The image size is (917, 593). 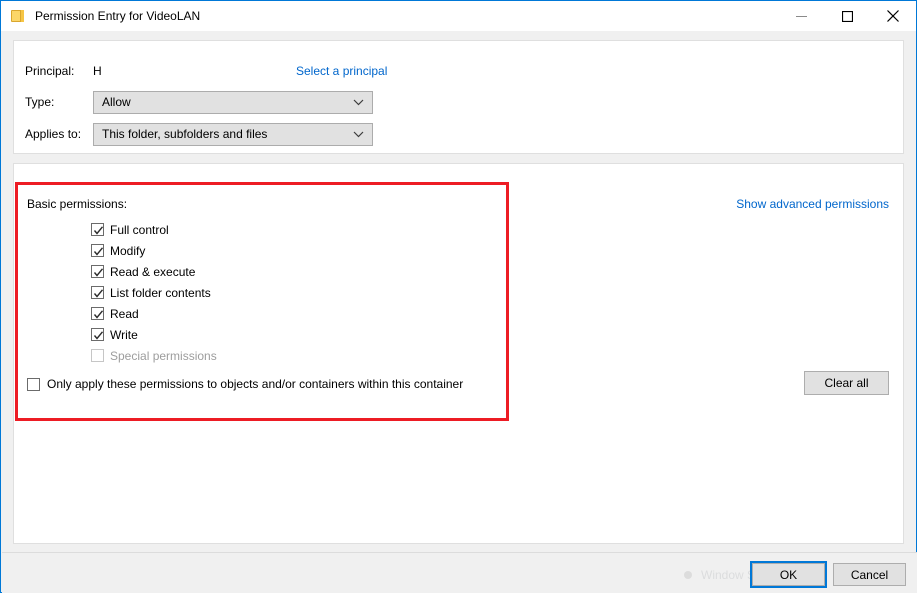 What do you see at coordinates (846, 383) in the screenshot?
I see `clear-all-button: Clear all` at bounding box center [846, 383].